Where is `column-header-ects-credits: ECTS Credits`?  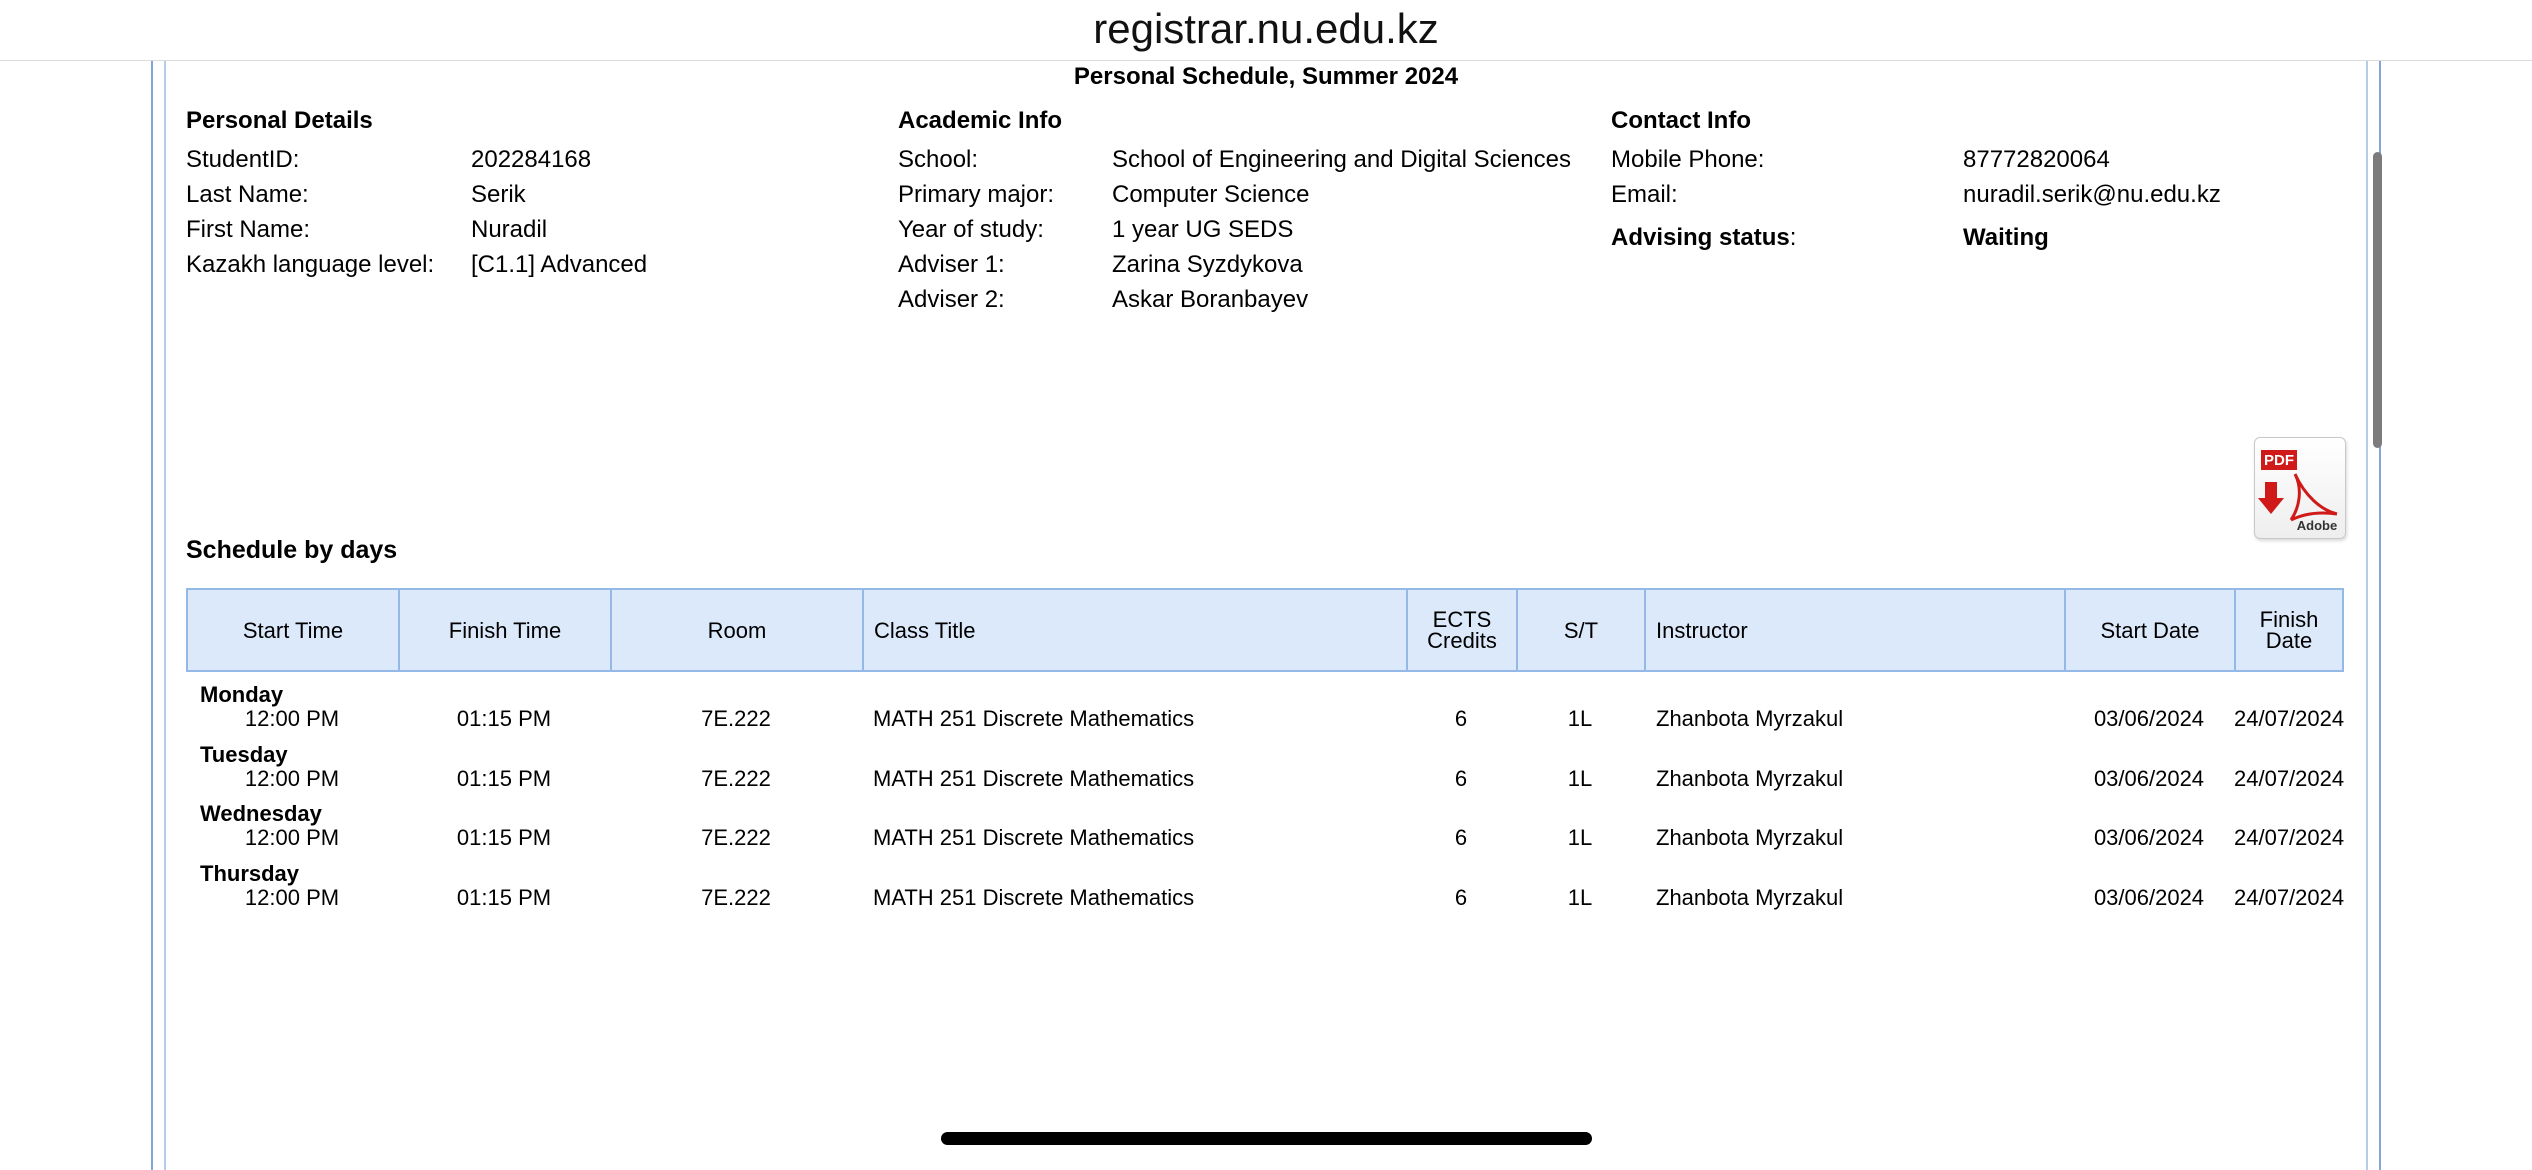 column-header-ects-credits: ECTS Credits is located at coordinates (1463, 630).